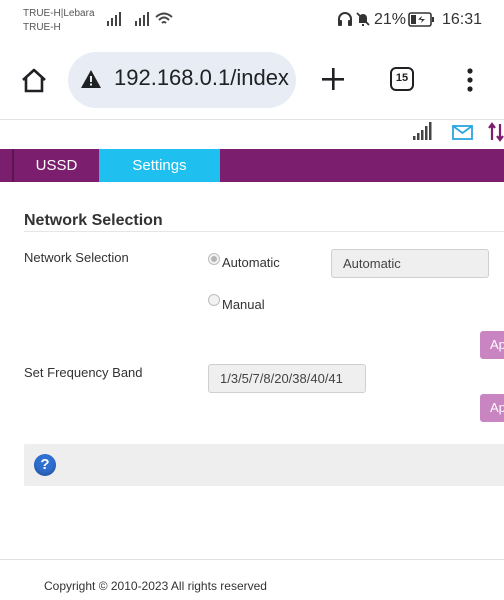 The width and height of the screenshot is (504, 600). What do you see at coordinates (93, 220) in the screenshot?
I see `section-title: Network Selection` at bounding box center [93, 220].